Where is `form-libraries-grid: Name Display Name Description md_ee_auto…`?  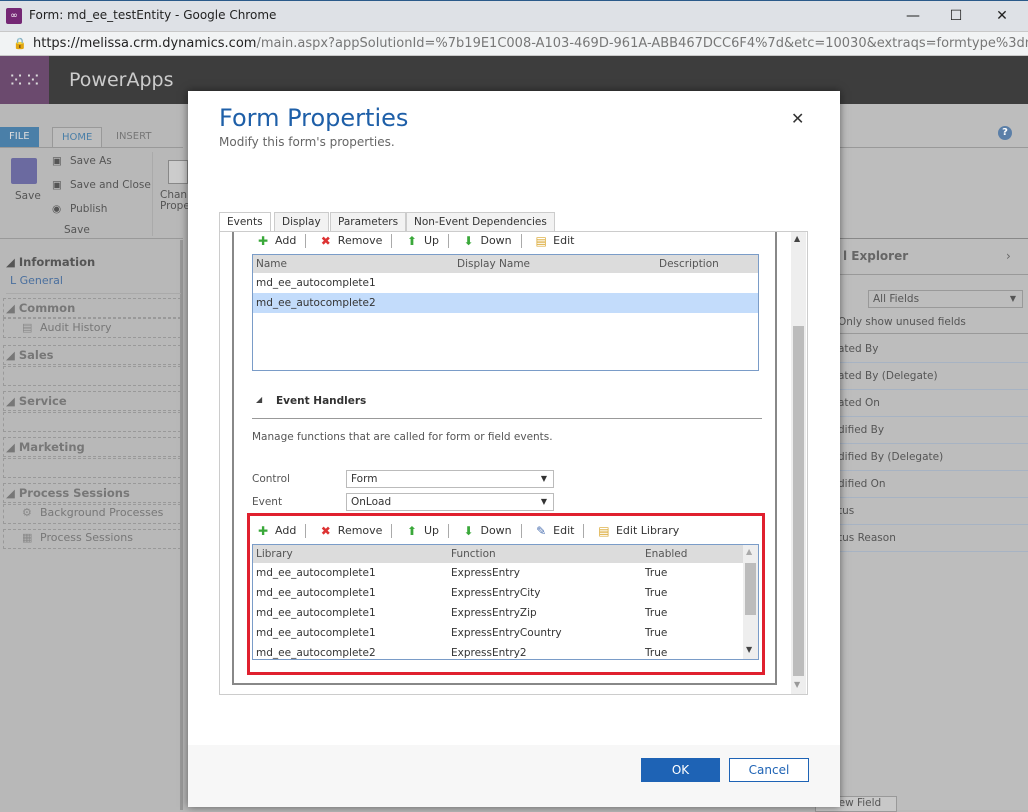 form-libraries-grid: Name Display Name Description md_ee_auto… is located at coordinates (505, 312).